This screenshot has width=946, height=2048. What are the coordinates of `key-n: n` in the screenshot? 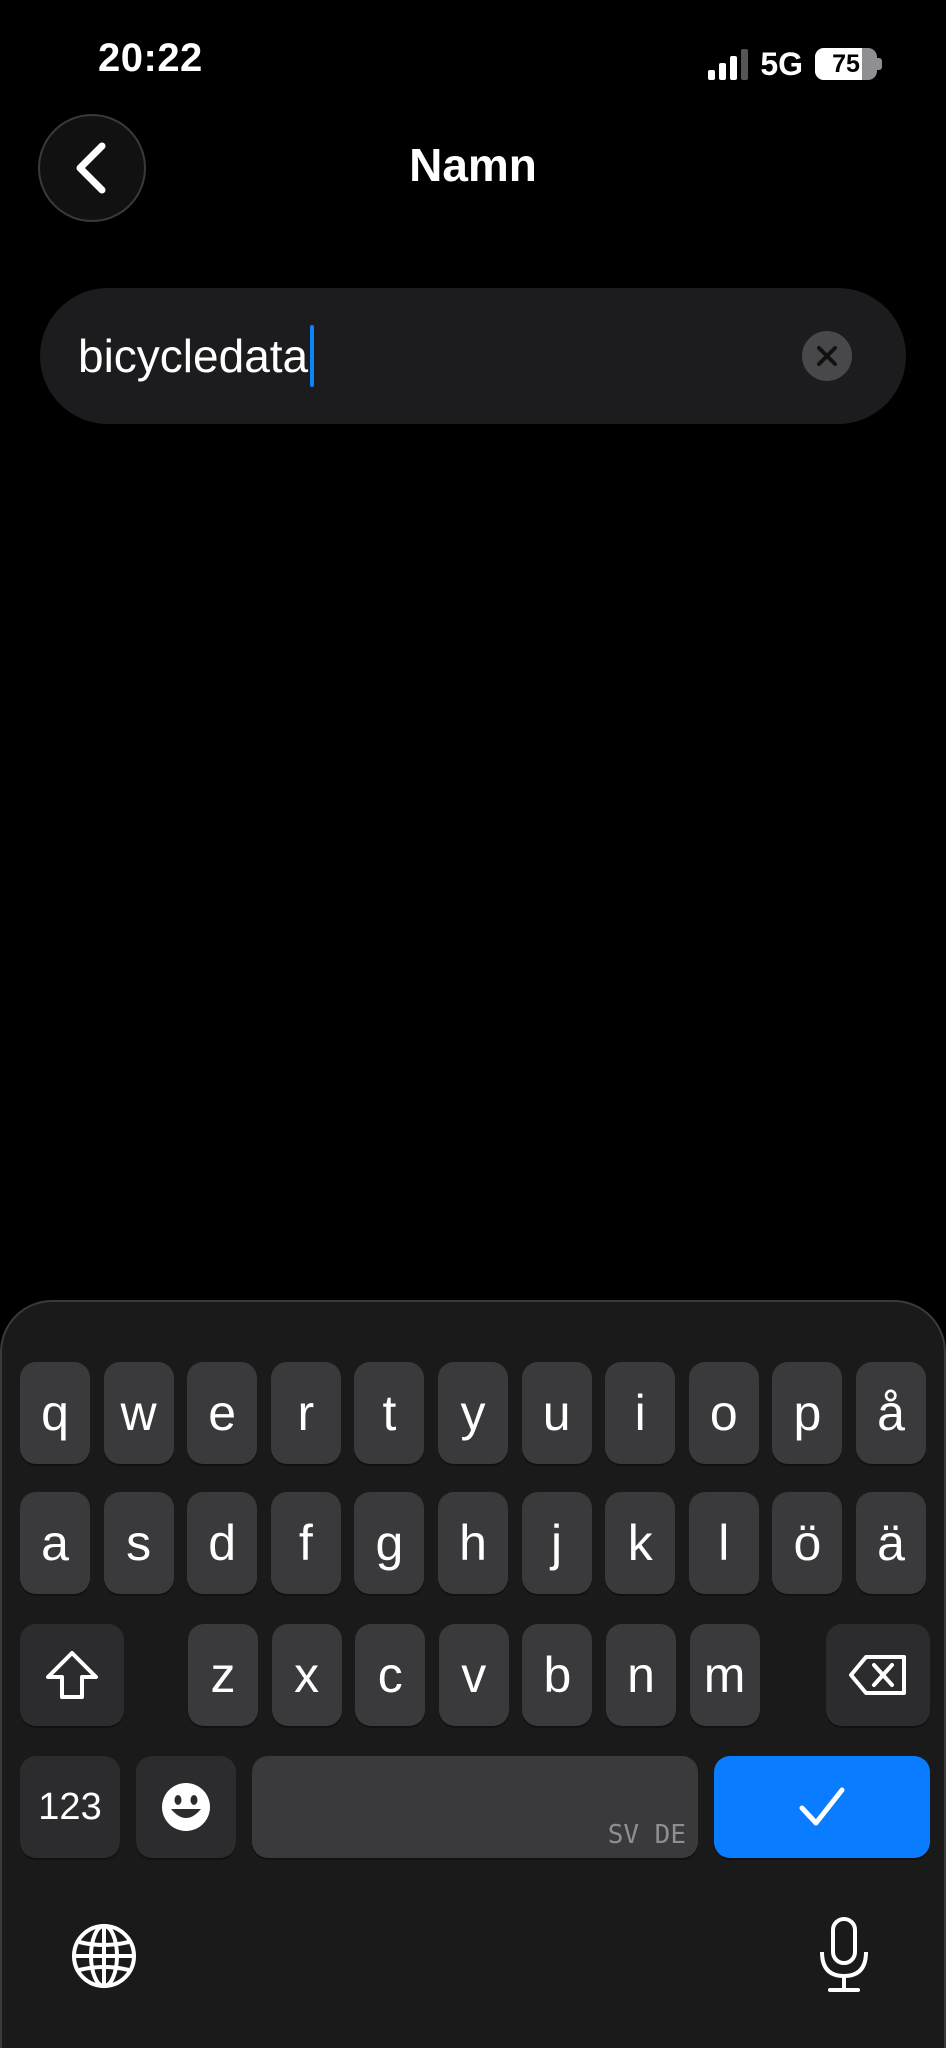 It's located at (641, 1675).